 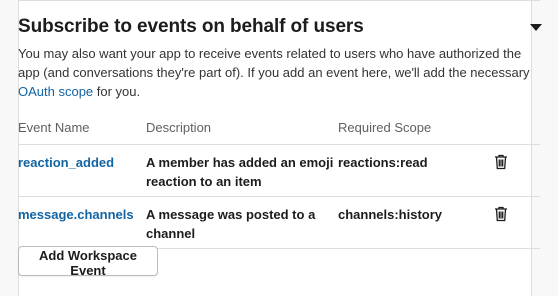 What do you see at coordinates (385, 127) in the screenshot?
I see `column-header-required-scope: Required Scope` at bounding box center [385, 127].